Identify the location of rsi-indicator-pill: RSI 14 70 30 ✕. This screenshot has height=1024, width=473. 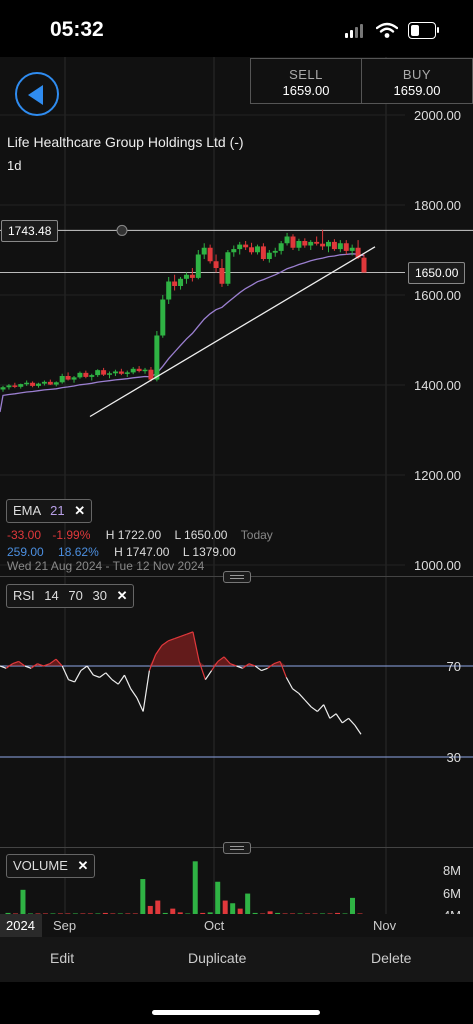
(70, 596).